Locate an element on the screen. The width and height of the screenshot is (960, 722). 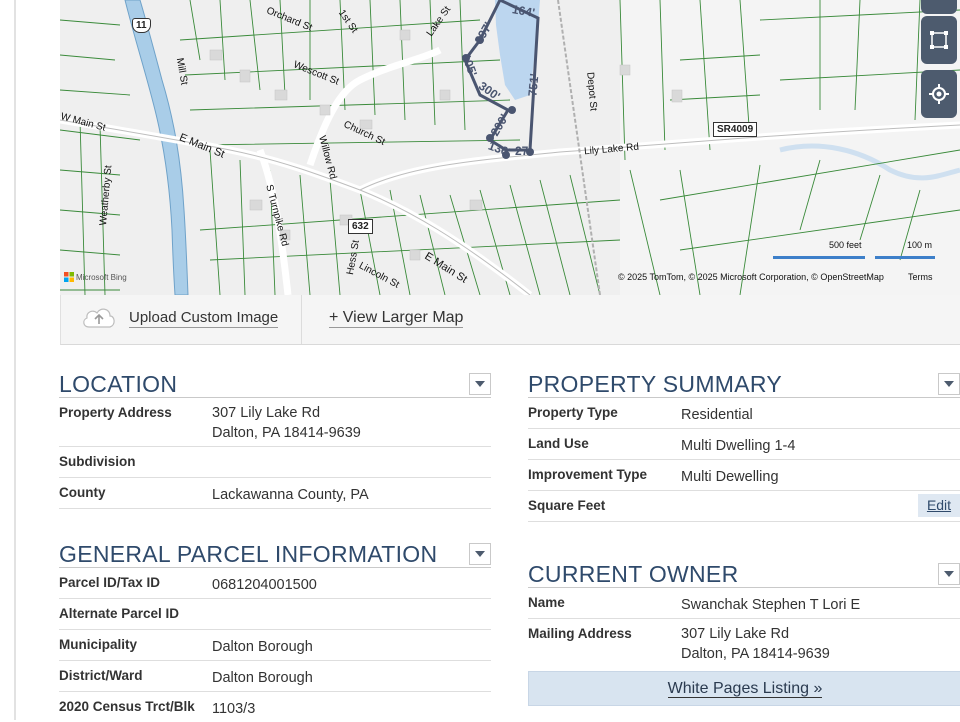
scale-feet-label: 500 feet is located at coordinates (845, 245).